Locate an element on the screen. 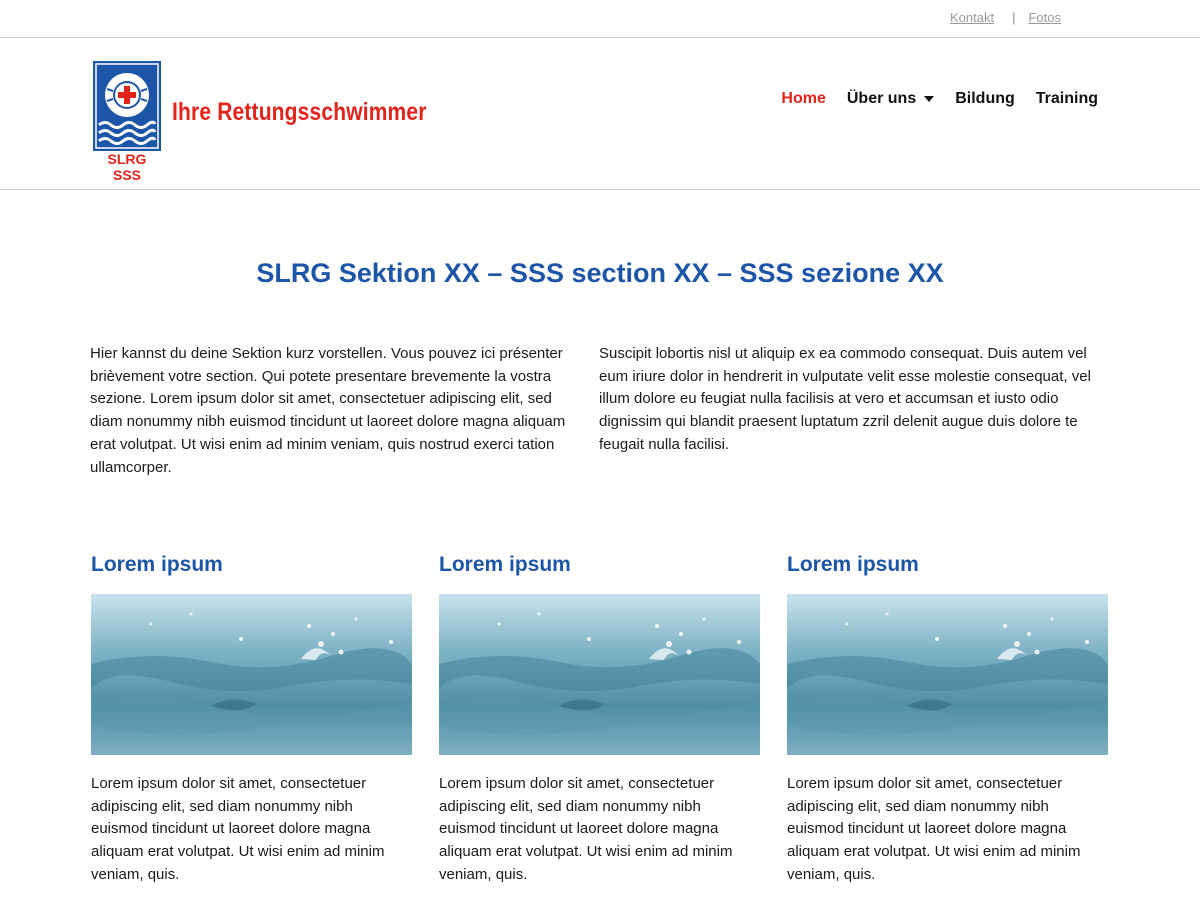 The height and width of the screenshot is (900, 1200). site-logo: SLRG SSS is located at coordinates (128, 122).